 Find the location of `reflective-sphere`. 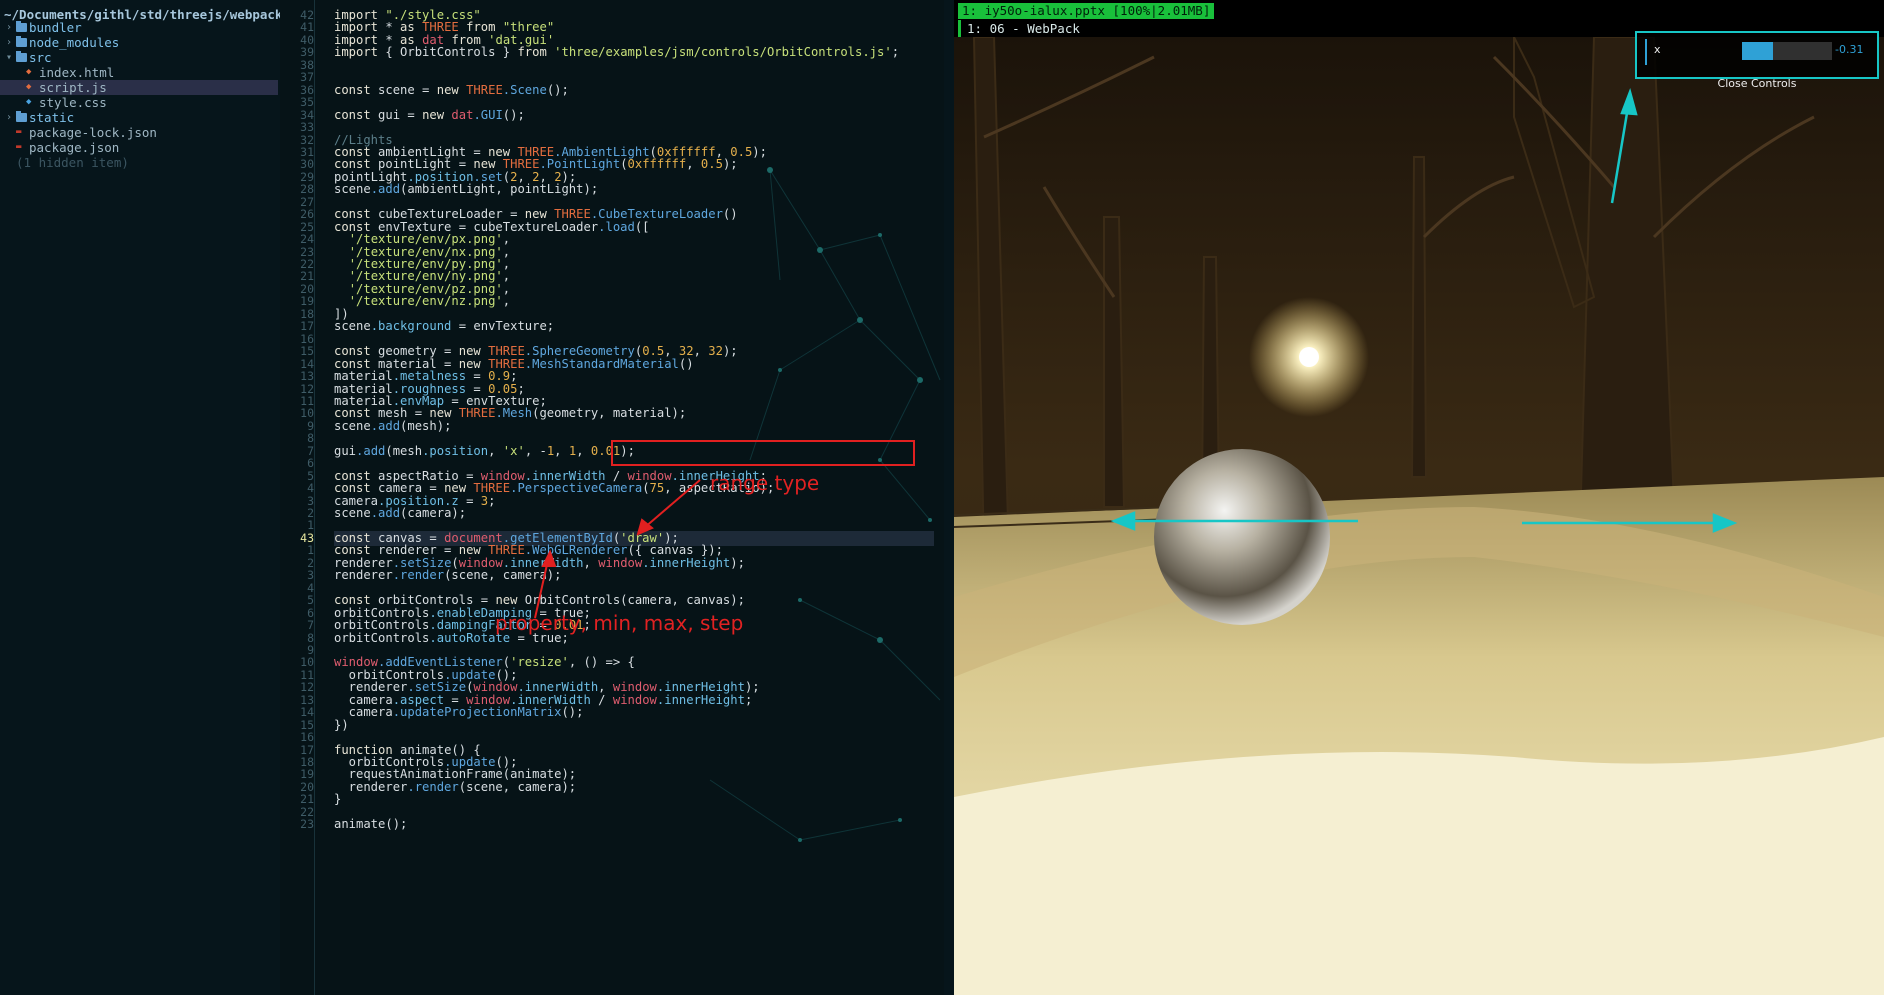

reflective-sphere is located at coordinates (1242, 537).